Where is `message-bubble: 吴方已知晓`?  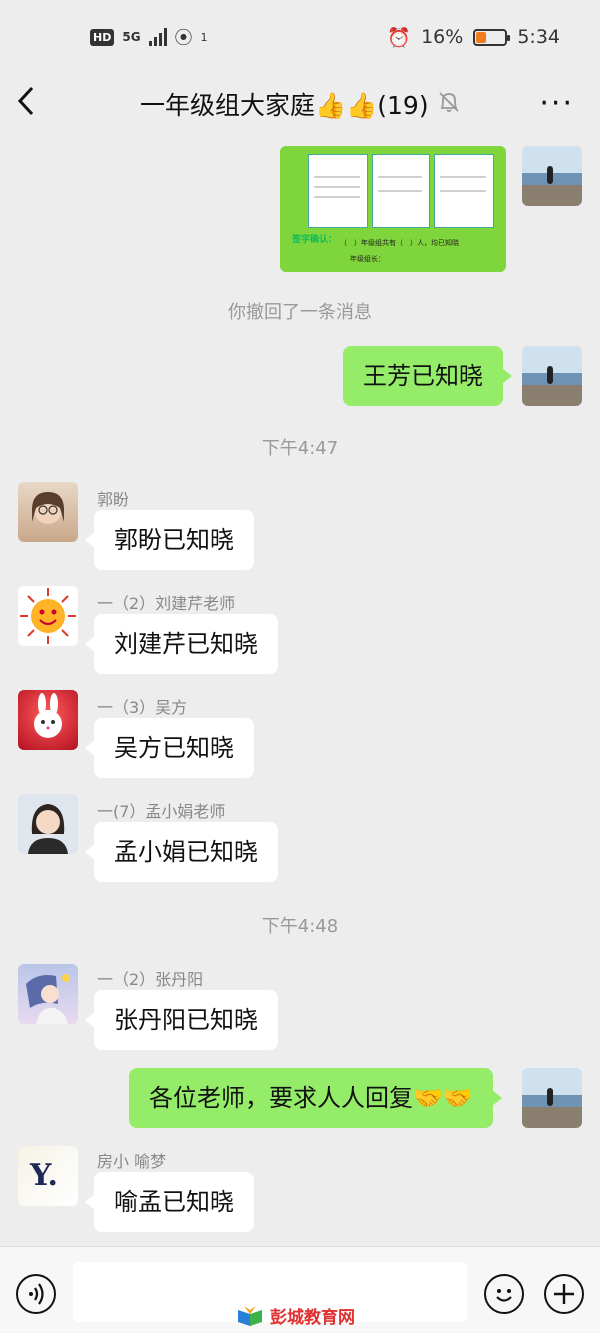 message-bubble: 吴方已知晓 is located at coordinates (169, 748).